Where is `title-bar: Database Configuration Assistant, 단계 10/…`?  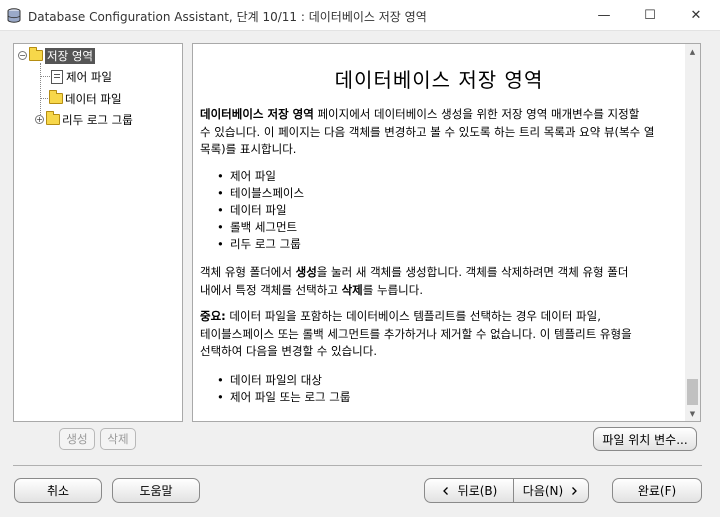
title-bar: Database Configuration Assistant, 단계 10/… is located at coordinates (360, 15).